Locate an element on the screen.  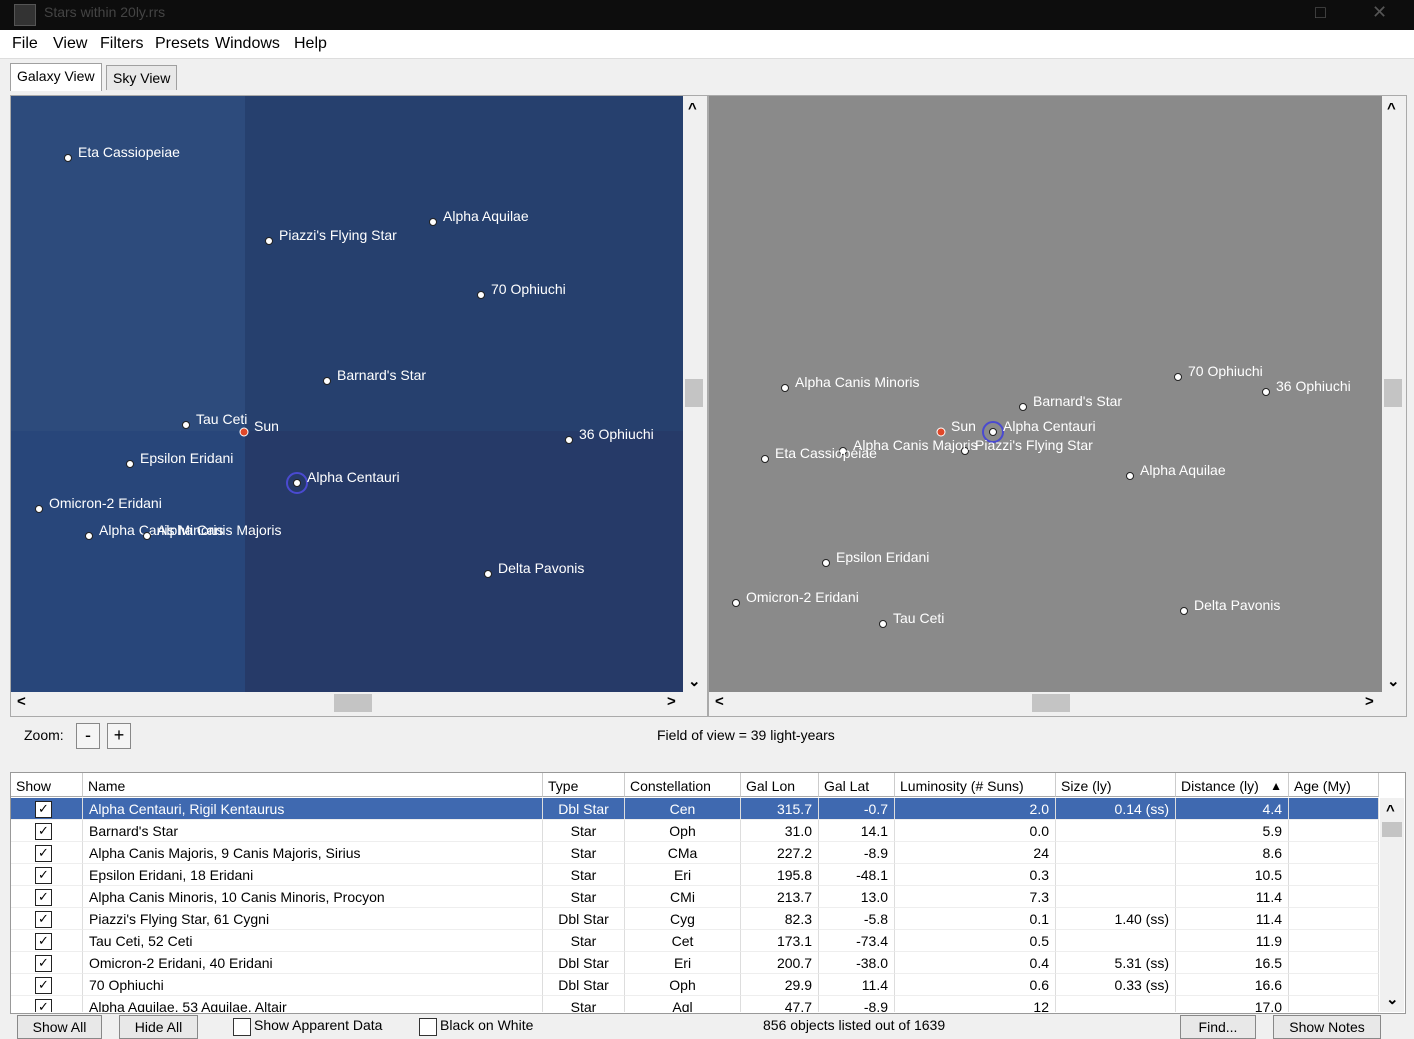
star-label: Barnard's Star is located at coordinates (1077, 401).